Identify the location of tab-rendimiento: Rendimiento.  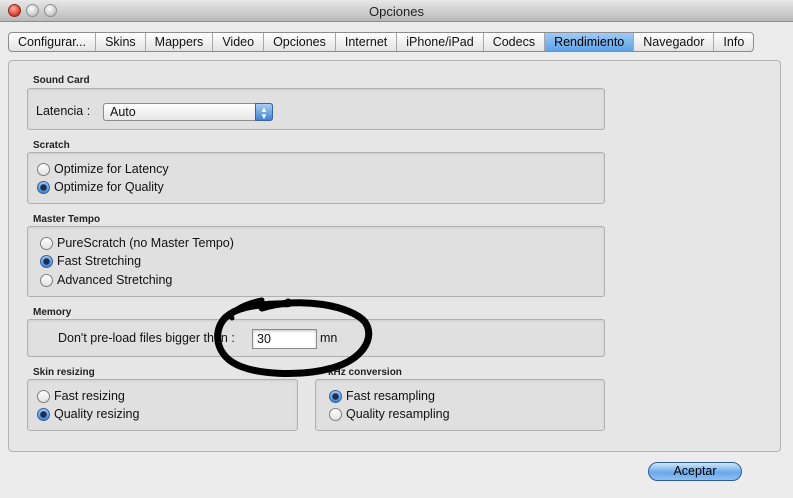
(590, 42).